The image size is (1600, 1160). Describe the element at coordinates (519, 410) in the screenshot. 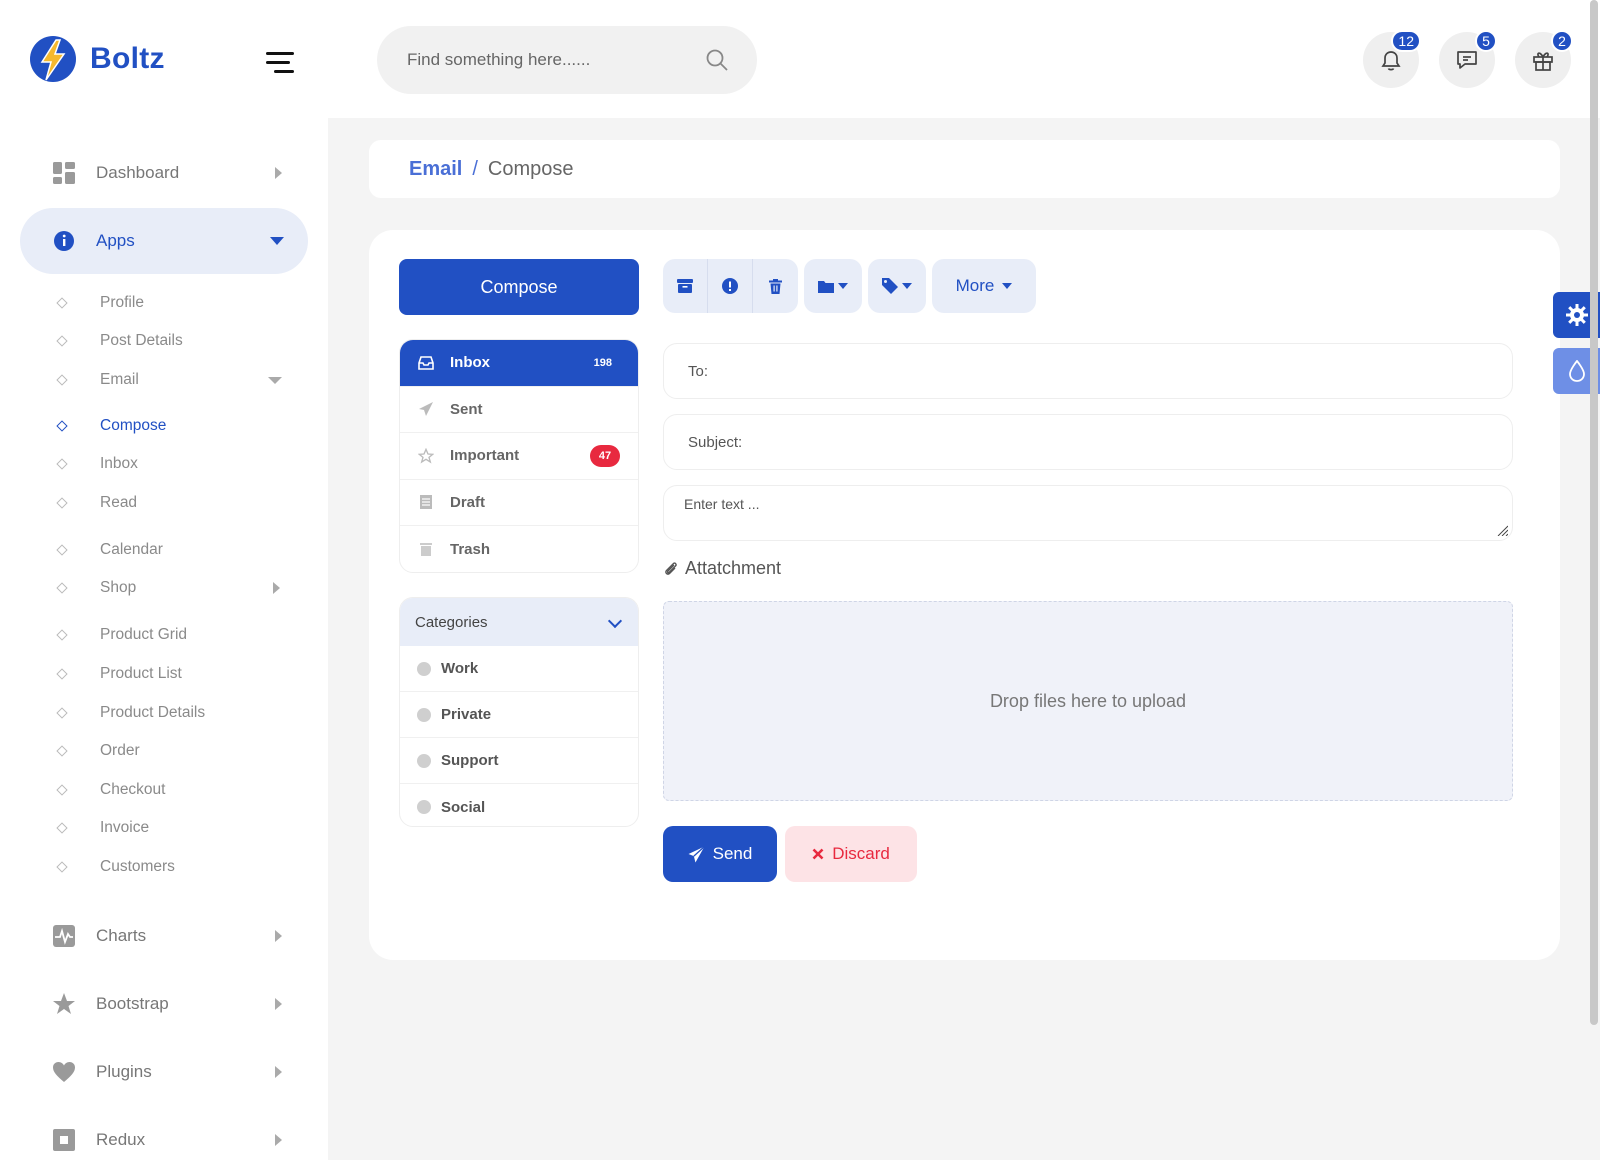

I see `folder-sent: Sent` at that location.